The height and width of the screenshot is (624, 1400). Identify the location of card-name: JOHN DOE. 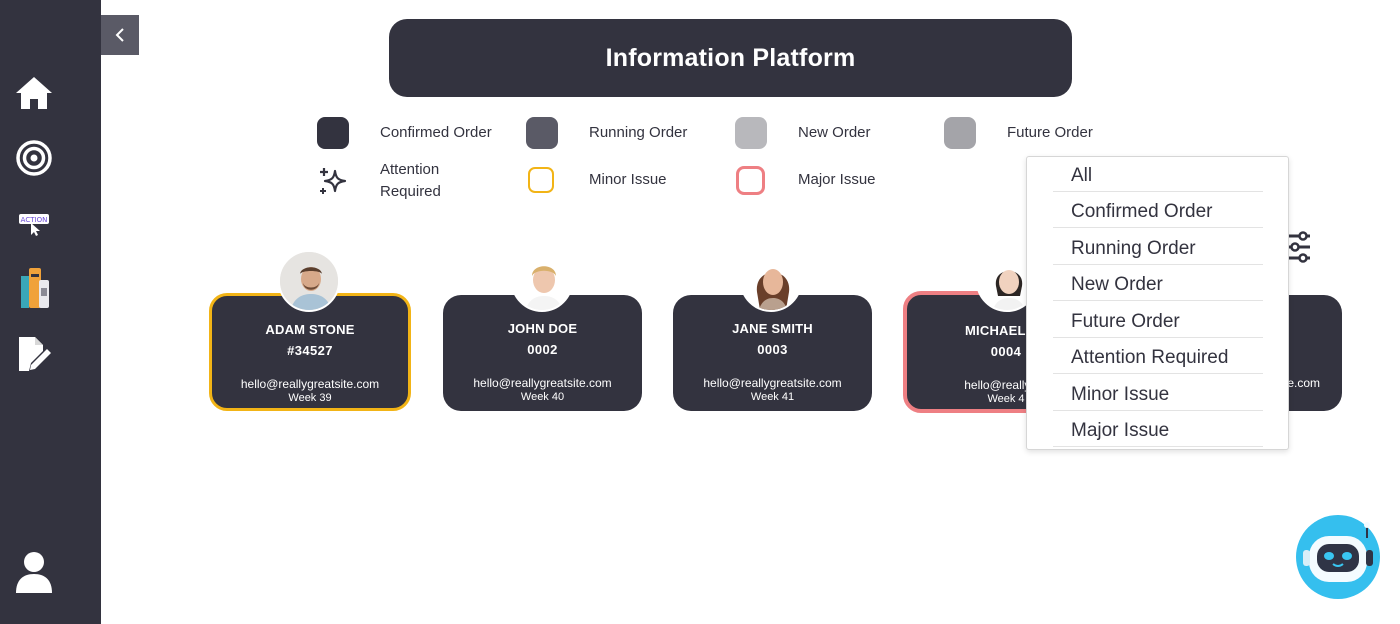
(542, 328).